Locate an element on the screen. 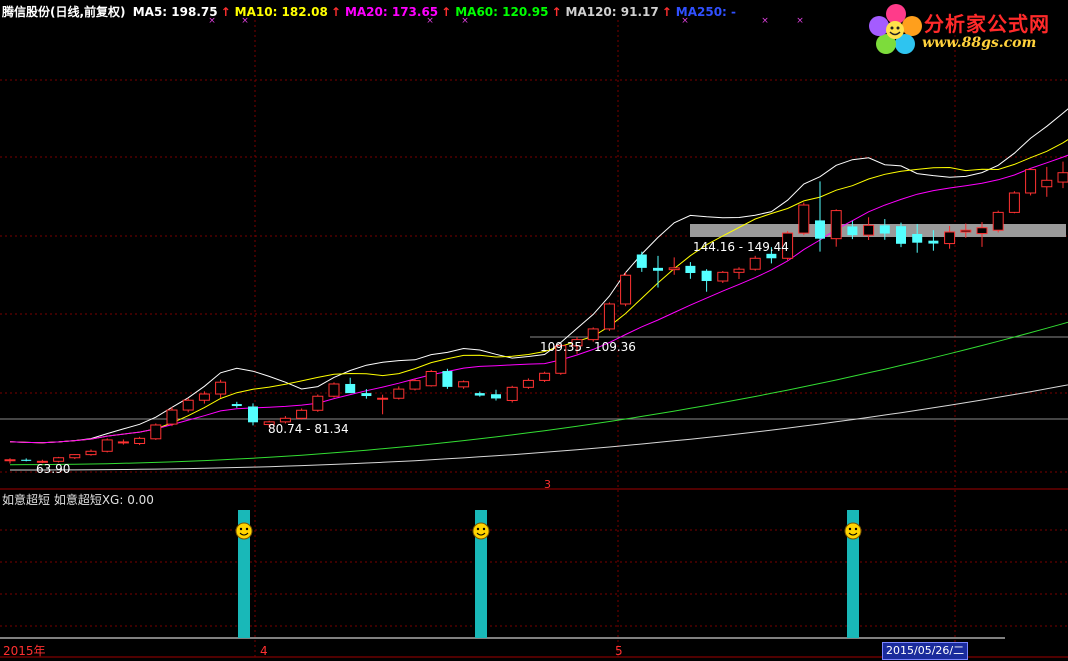  cursor-date-tag: 2015/05/26/二 is located at coordinates (925, 651).